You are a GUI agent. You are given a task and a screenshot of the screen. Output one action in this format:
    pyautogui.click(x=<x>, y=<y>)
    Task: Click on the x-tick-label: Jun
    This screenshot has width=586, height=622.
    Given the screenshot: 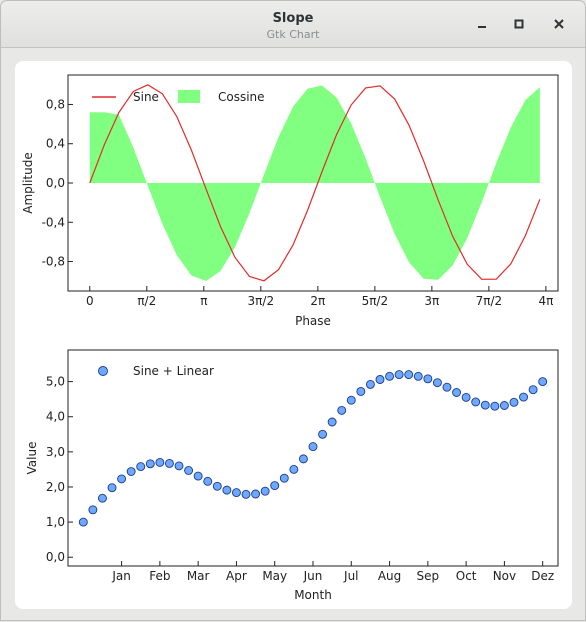 What is the action you would take?
    pyautogui.click(x=313, y=576)
    